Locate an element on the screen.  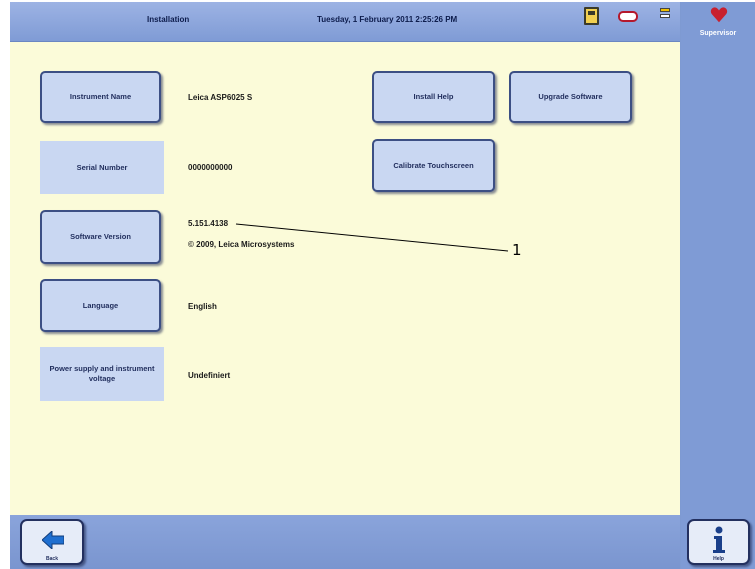
info-icon is located at coordinates (719, 539).